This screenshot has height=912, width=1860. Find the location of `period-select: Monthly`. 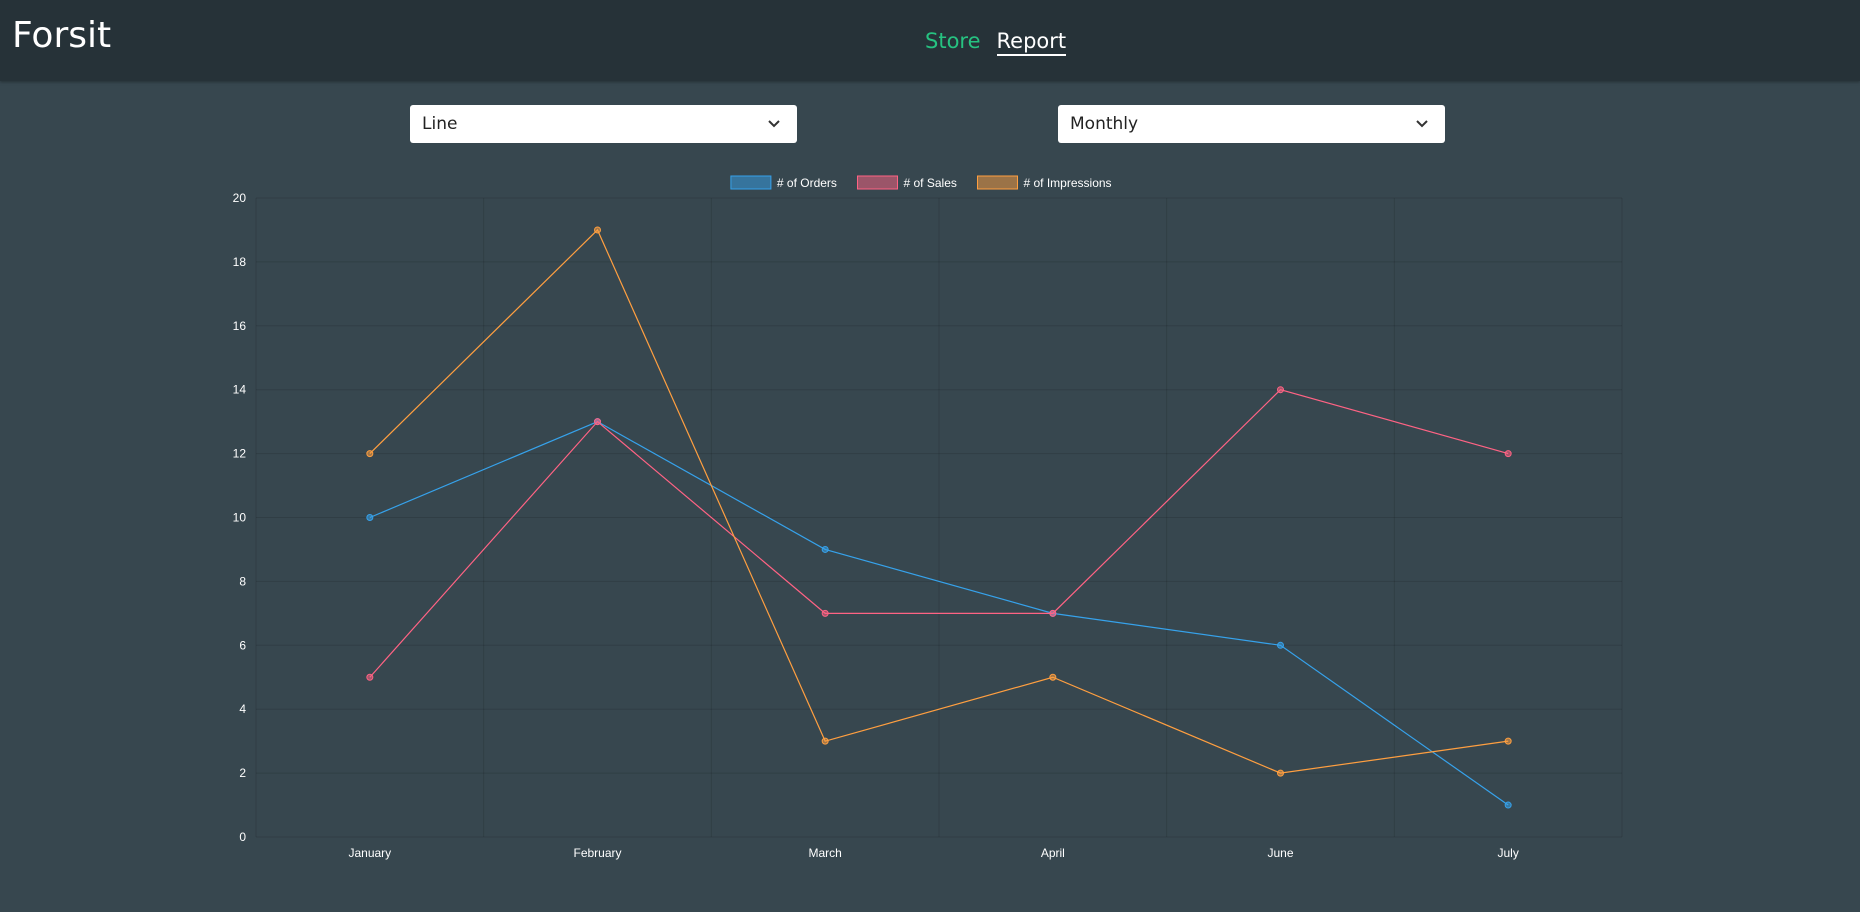

period-select: Monthly is located at coordinates (1251, 124).